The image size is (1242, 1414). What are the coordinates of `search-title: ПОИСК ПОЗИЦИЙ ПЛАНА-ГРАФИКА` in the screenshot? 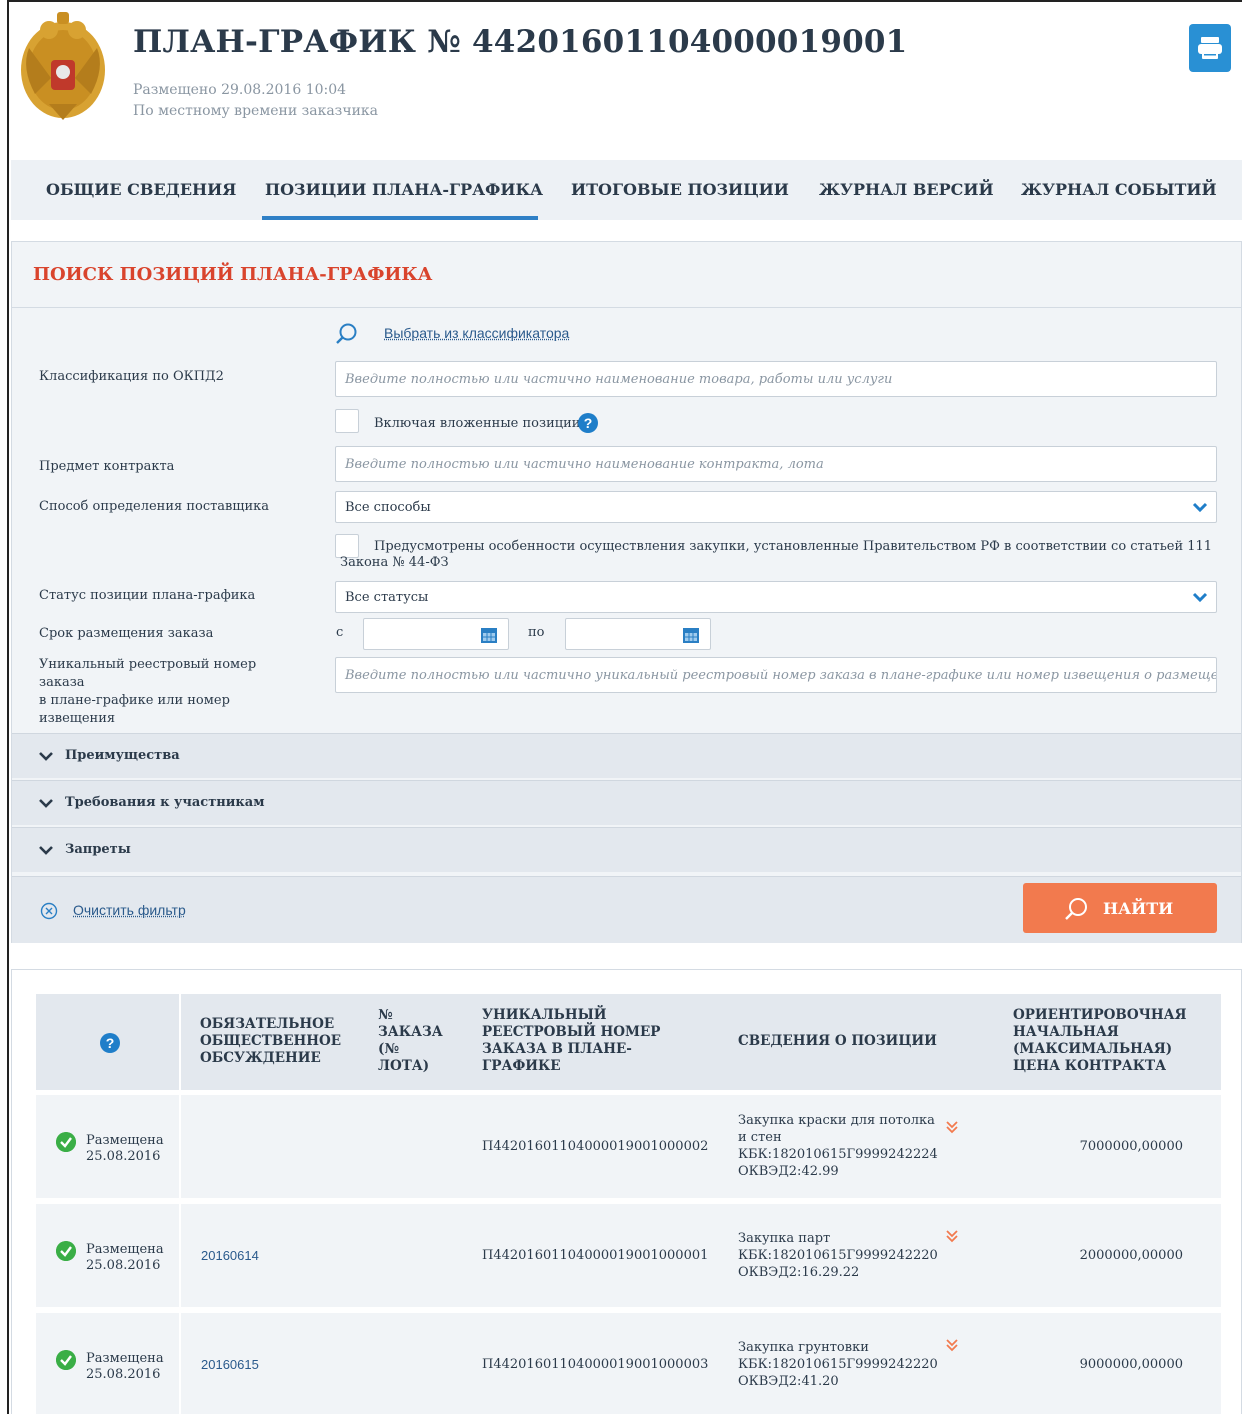 It's located at (233, 274).